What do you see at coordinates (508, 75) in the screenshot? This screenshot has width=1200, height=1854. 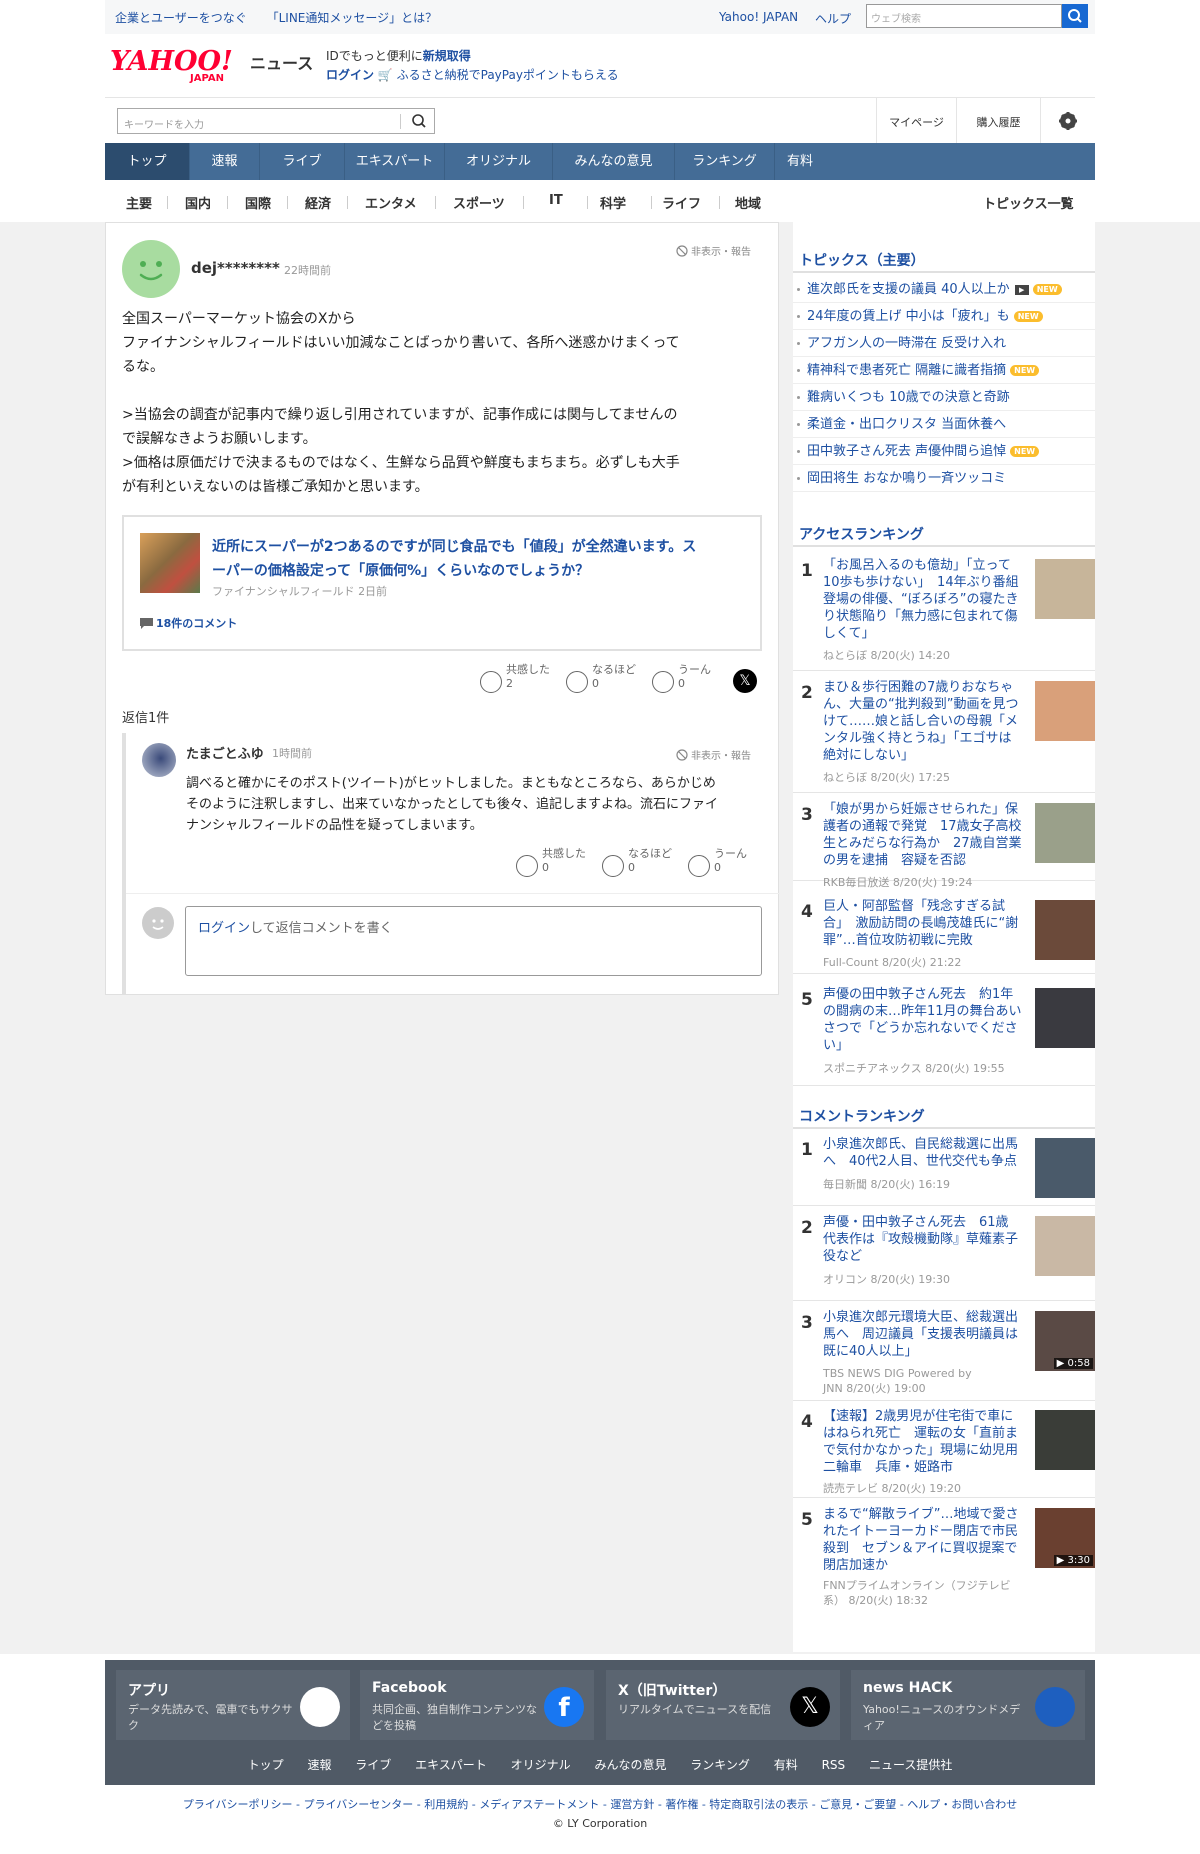 I see `furusato-link: ふるさと納税でPayPayポイントもらえる` at bounding box center [508, 75].